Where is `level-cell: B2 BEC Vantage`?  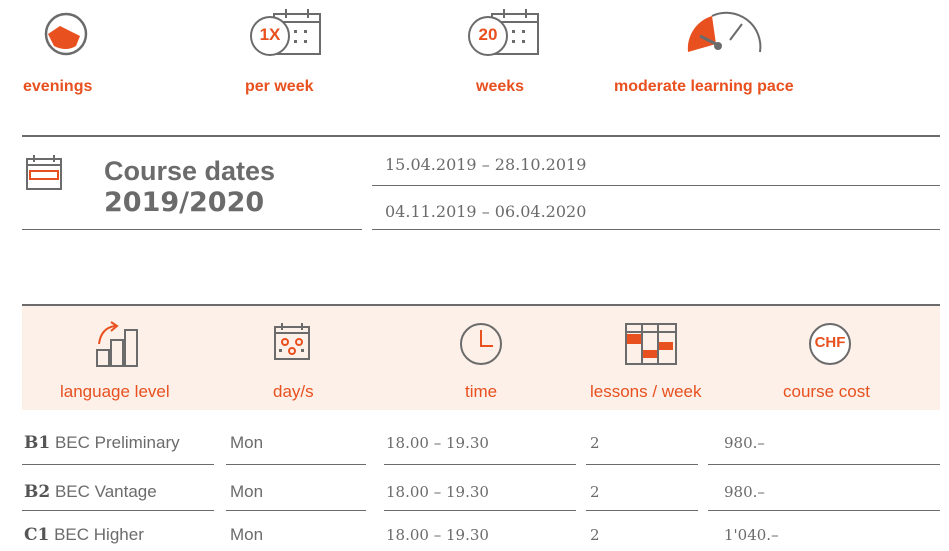 level-cell: B2 BEC Vantage is located at coordinates (90, 492).